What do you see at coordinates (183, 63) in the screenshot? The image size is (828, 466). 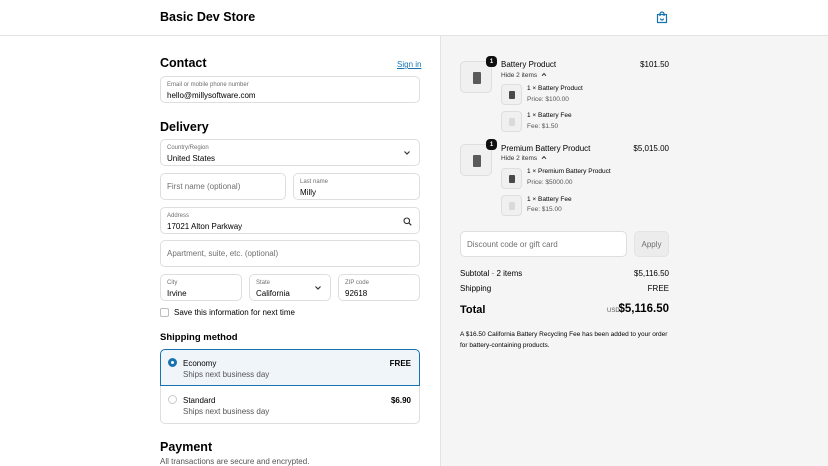 I see `contact-title: Contact` at bounding box center [183, 63].